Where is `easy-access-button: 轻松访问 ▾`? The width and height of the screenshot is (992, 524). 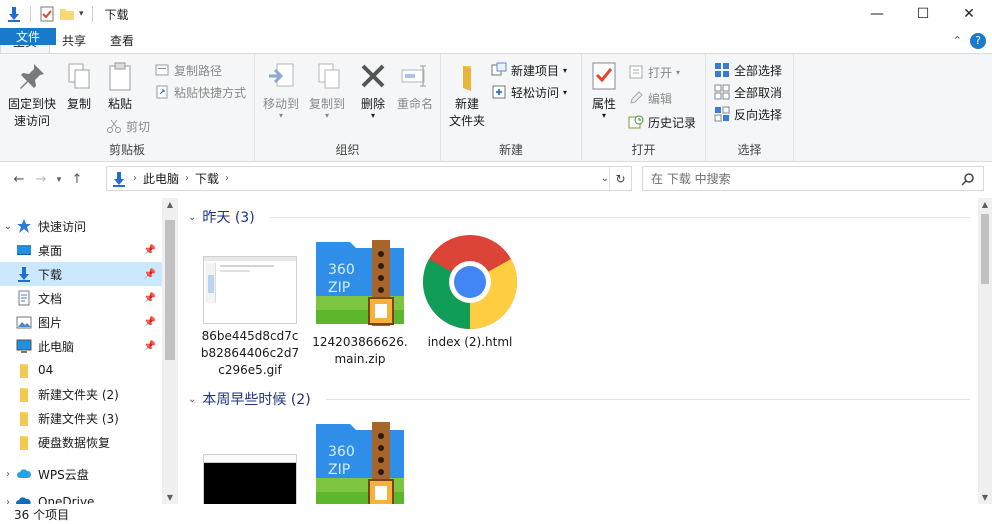 easy-access-button: 轻松访问 ▾ is located at coordinates (529, 92).